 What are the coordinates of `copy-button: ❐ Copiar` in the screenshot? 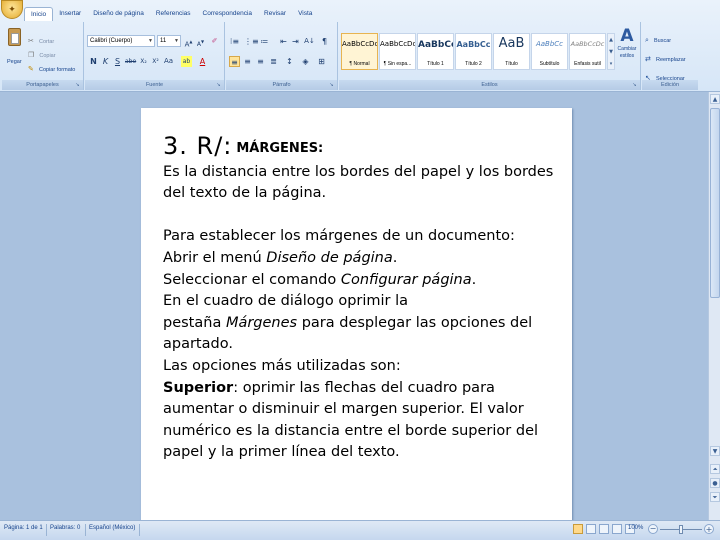 It's located at (42, 50).